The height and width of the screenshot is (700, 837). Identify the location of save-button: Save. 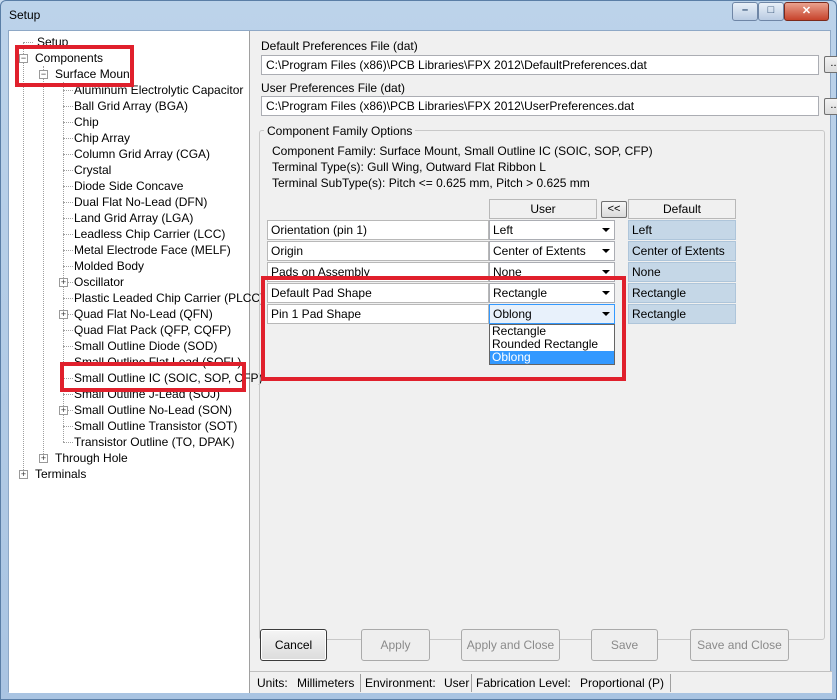
(624, 645).